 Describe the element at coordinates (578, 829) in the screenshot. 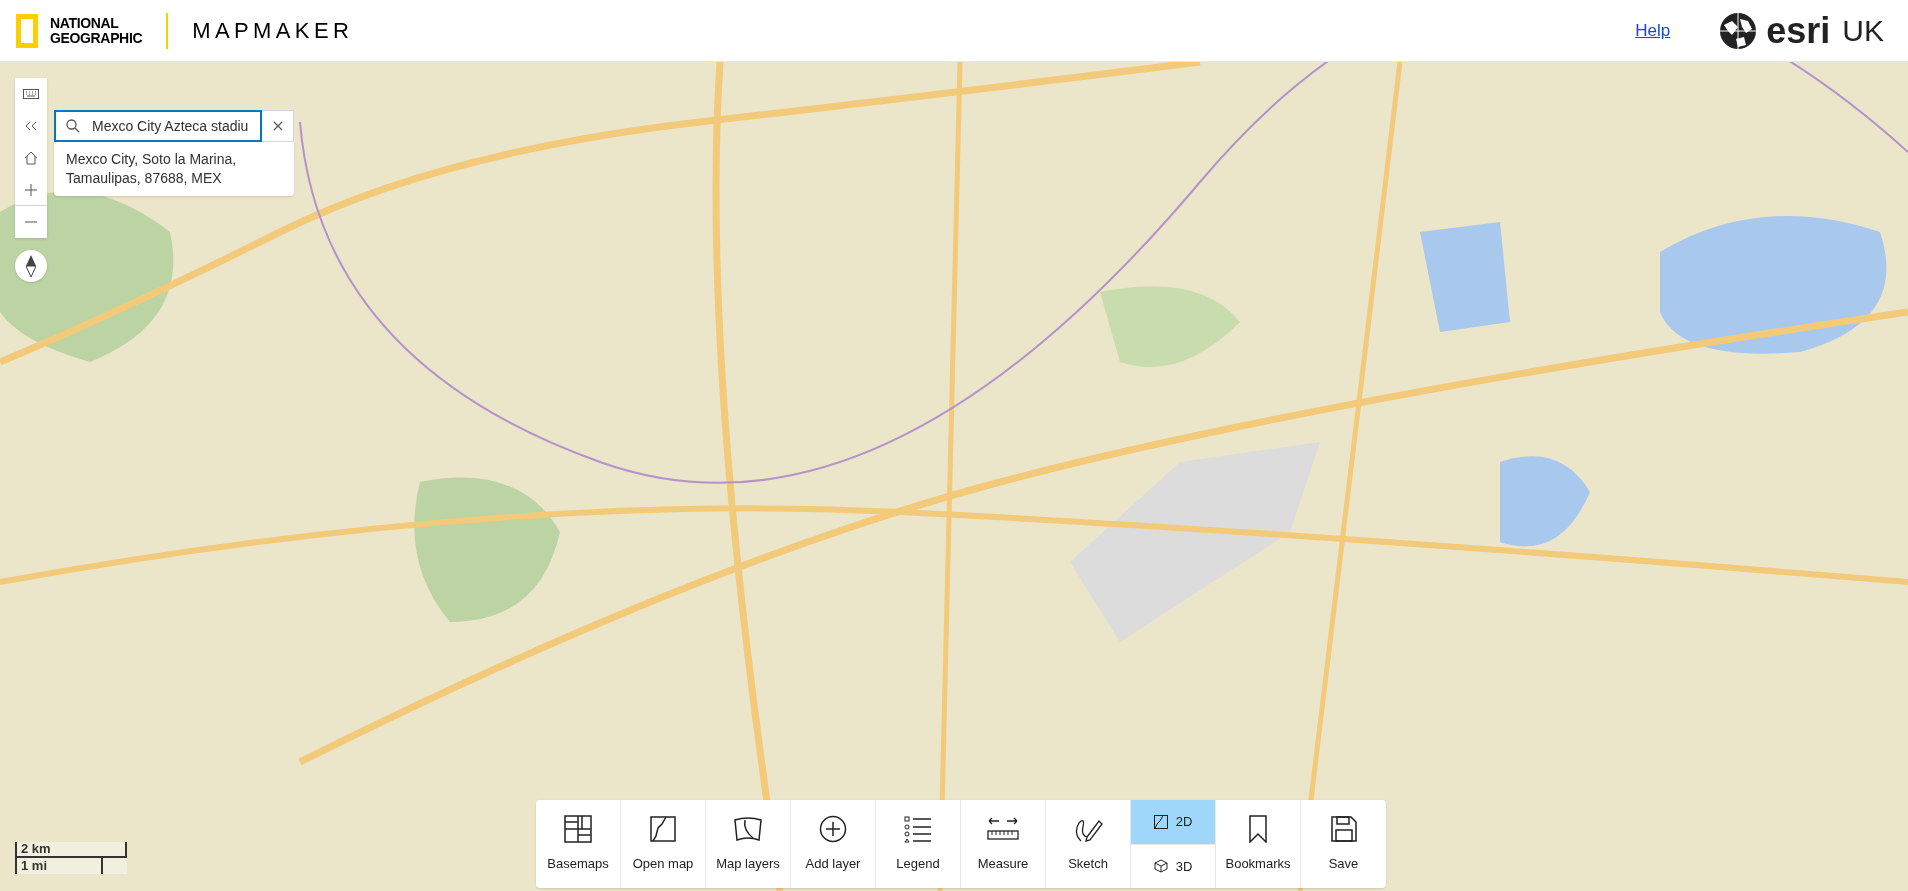

I see `grid-icon` at that location.